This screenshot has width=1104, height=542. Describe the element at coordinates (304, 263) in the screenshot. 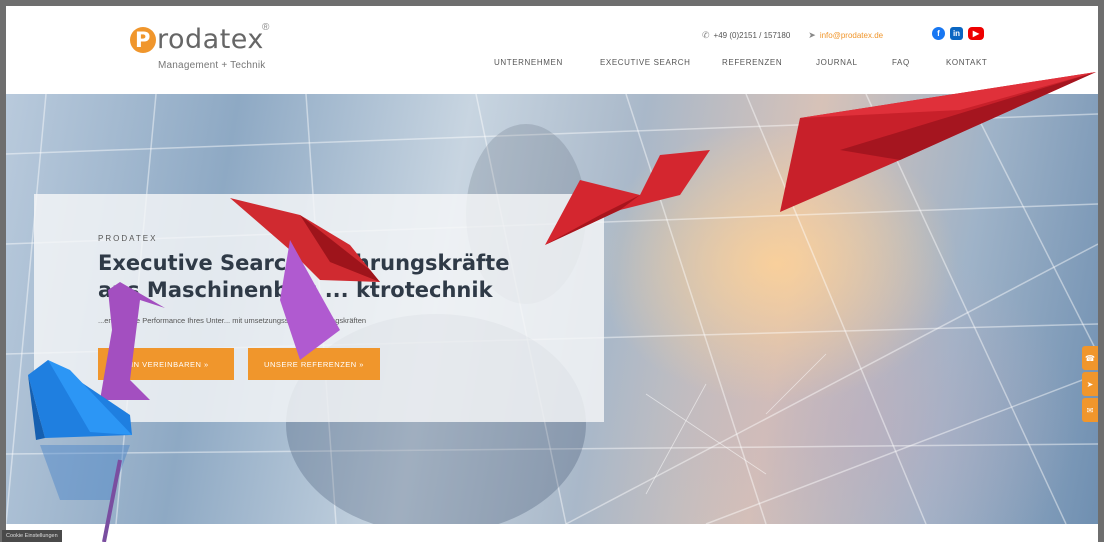

I see `hero-headline-line-1: Executive Search ... ührungskräfte` at that location.